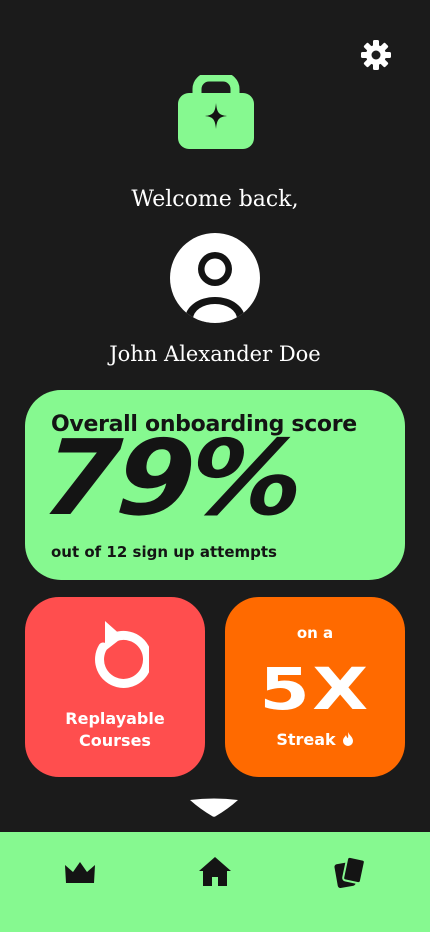 Image resolution: width=430 pixels, height=932 pixels. I want to click on avatar, so click(215, 278).